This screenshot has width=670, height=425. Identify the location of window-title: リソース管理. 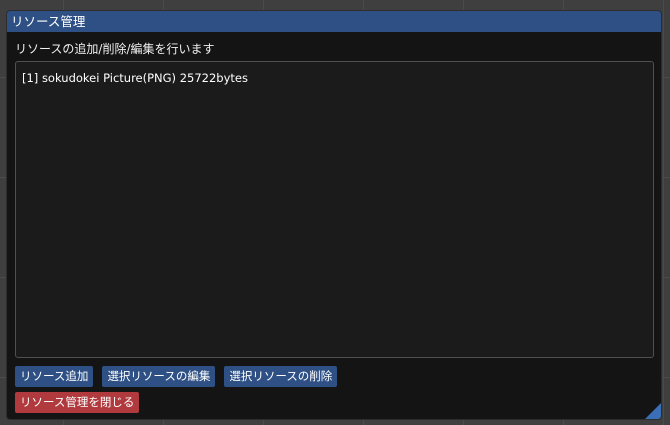
(334, 21).